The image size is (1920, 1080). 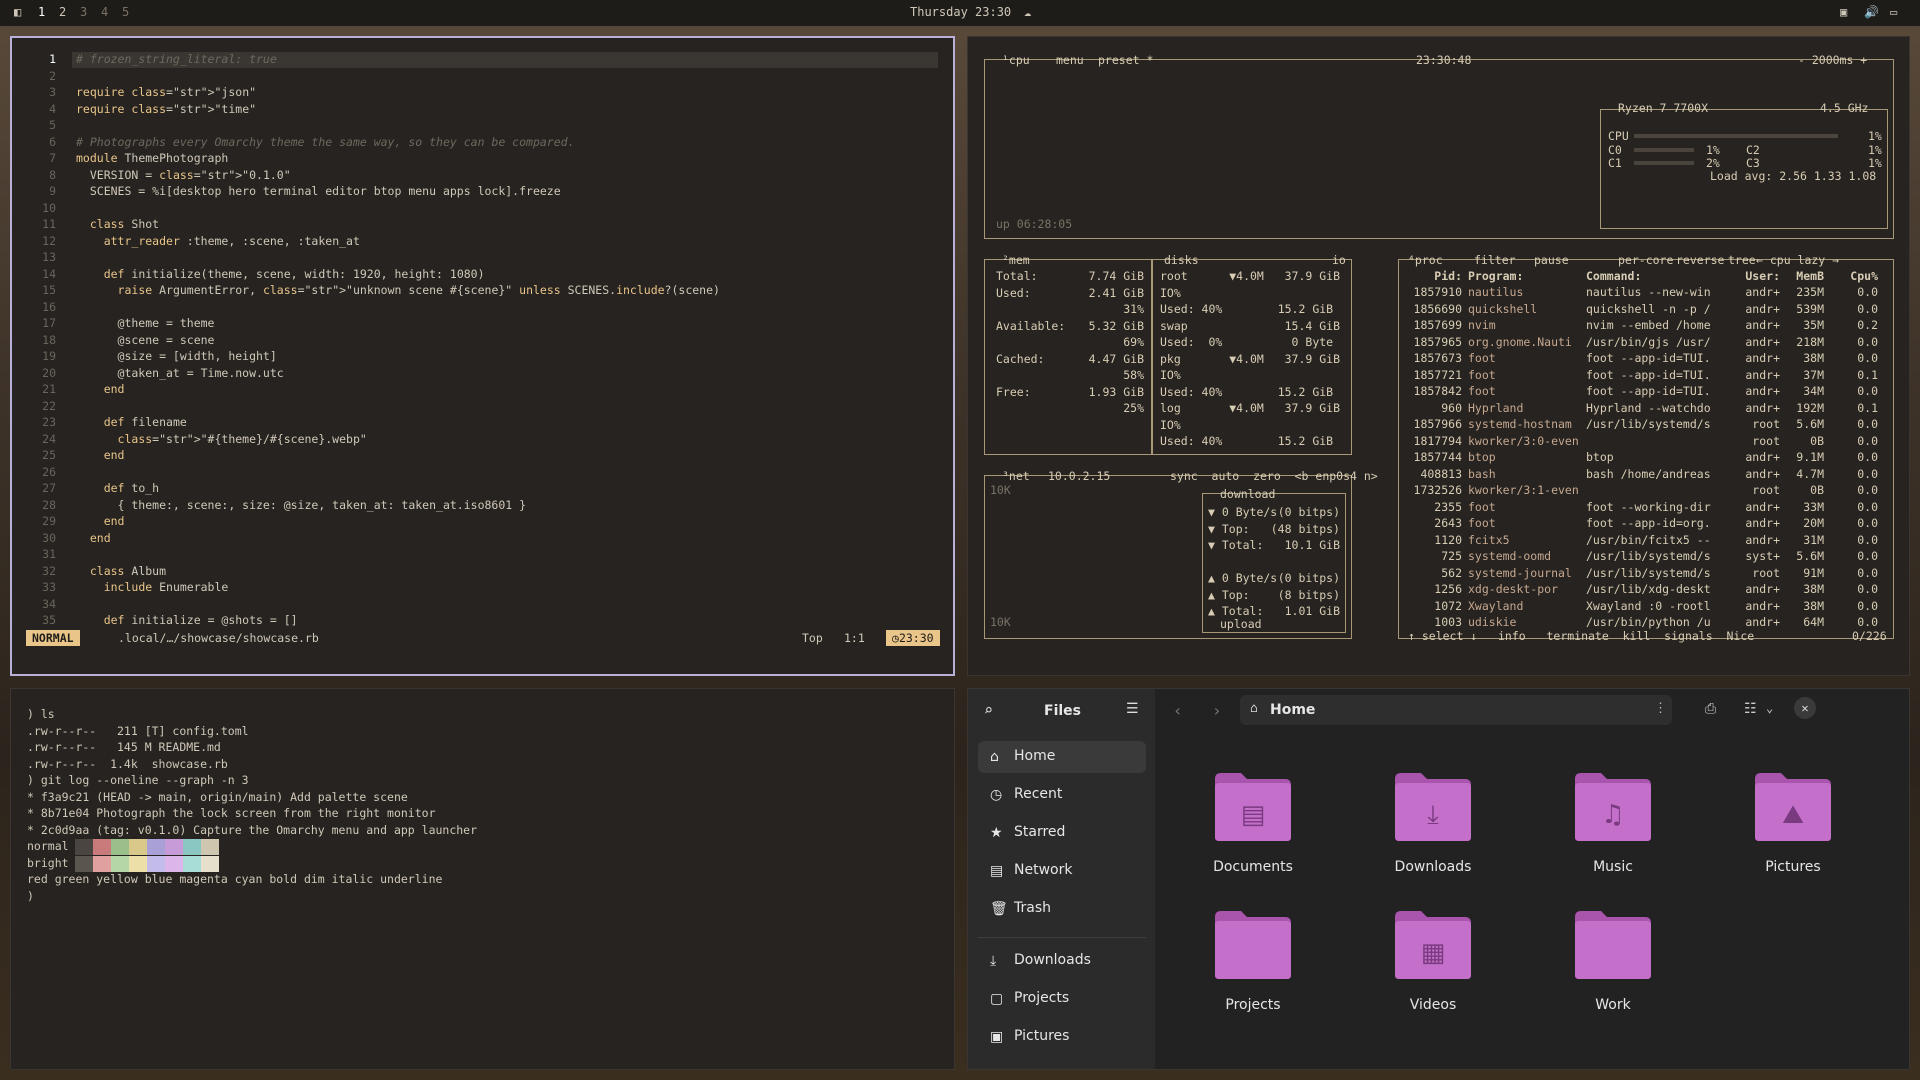 I want to click on sidebar-item-home: ⌂ Home, so click(x=1062, y=757).